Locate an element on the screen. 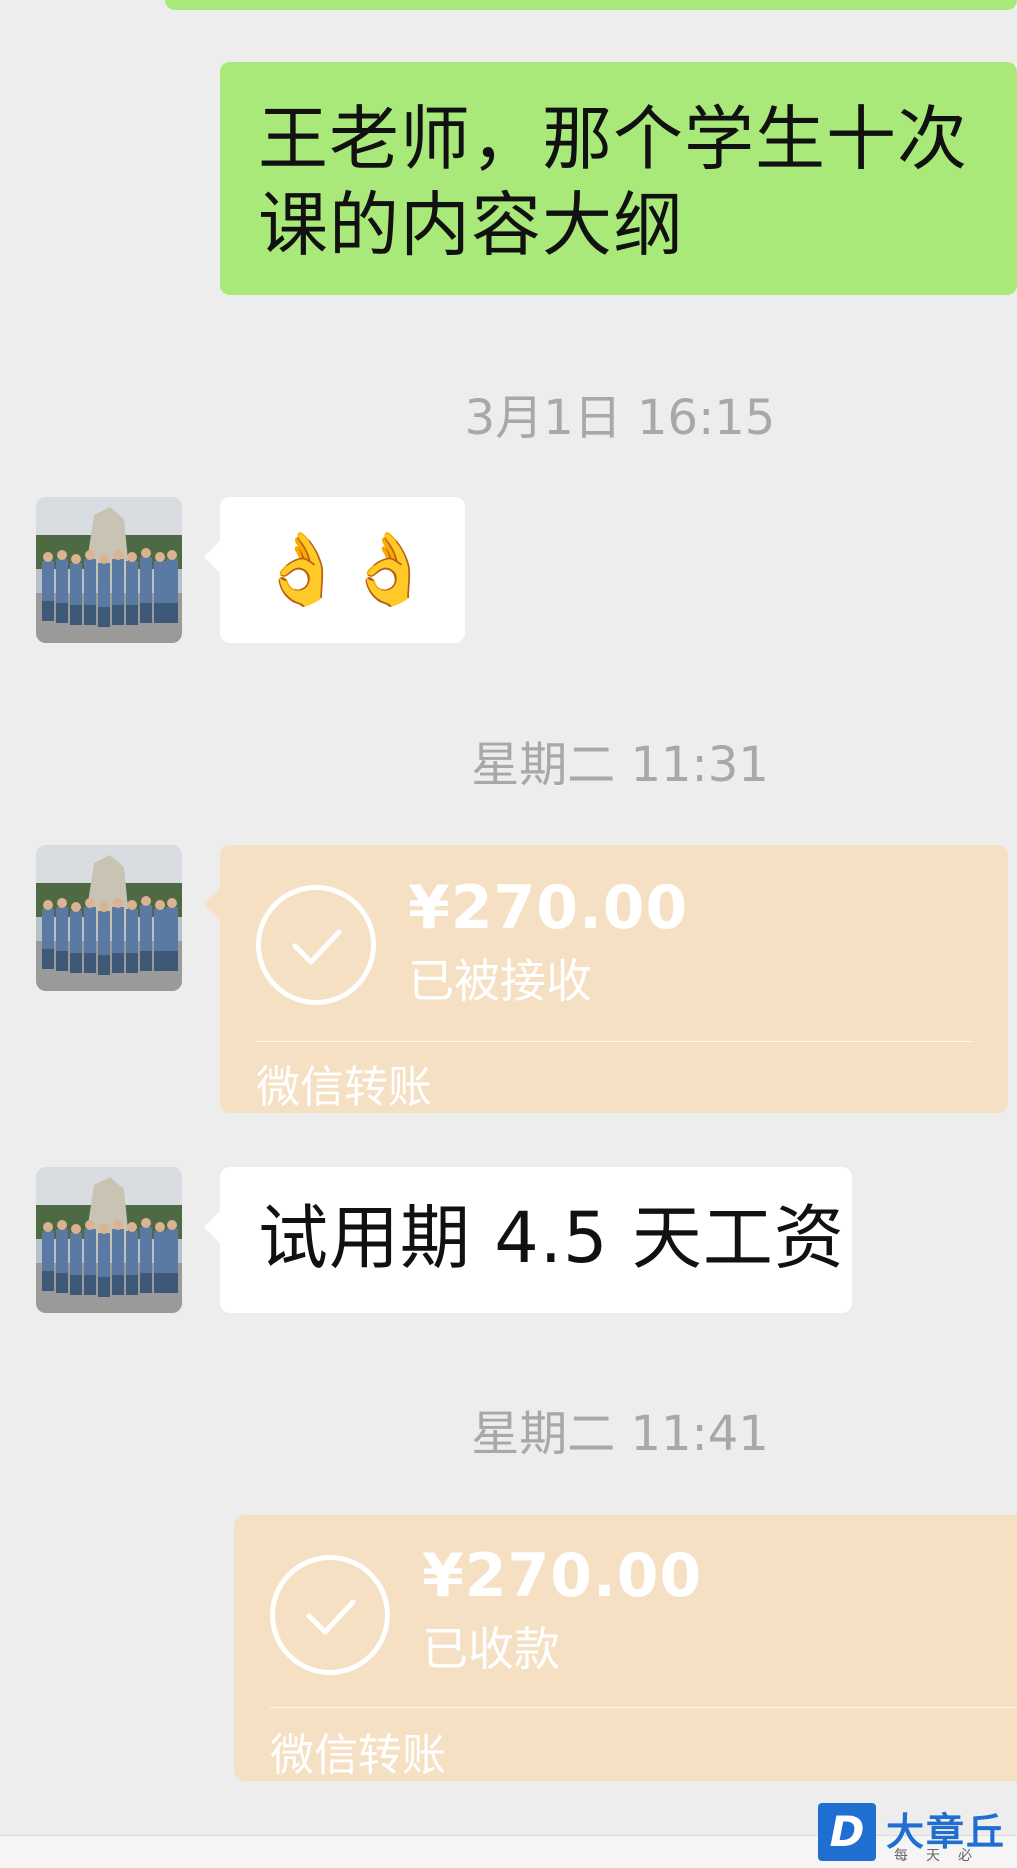 The width and height of the screenshot is (1017, 1868). outgoing-message-bubble: 王老师，那个学生十次课的内容大纲 is located at coordinates (618, 178).